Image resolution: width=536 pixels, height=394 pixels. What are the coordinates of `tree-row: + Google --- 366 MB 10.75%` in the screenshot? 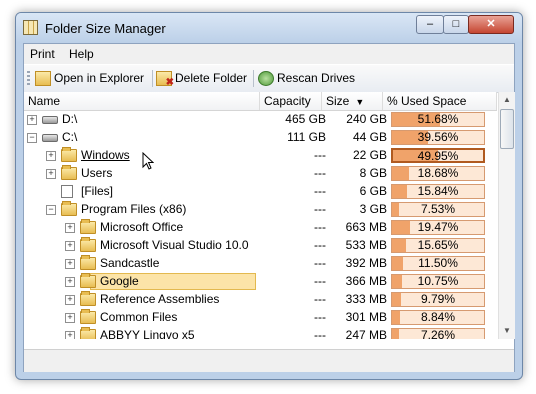 It's located at (260, 282).